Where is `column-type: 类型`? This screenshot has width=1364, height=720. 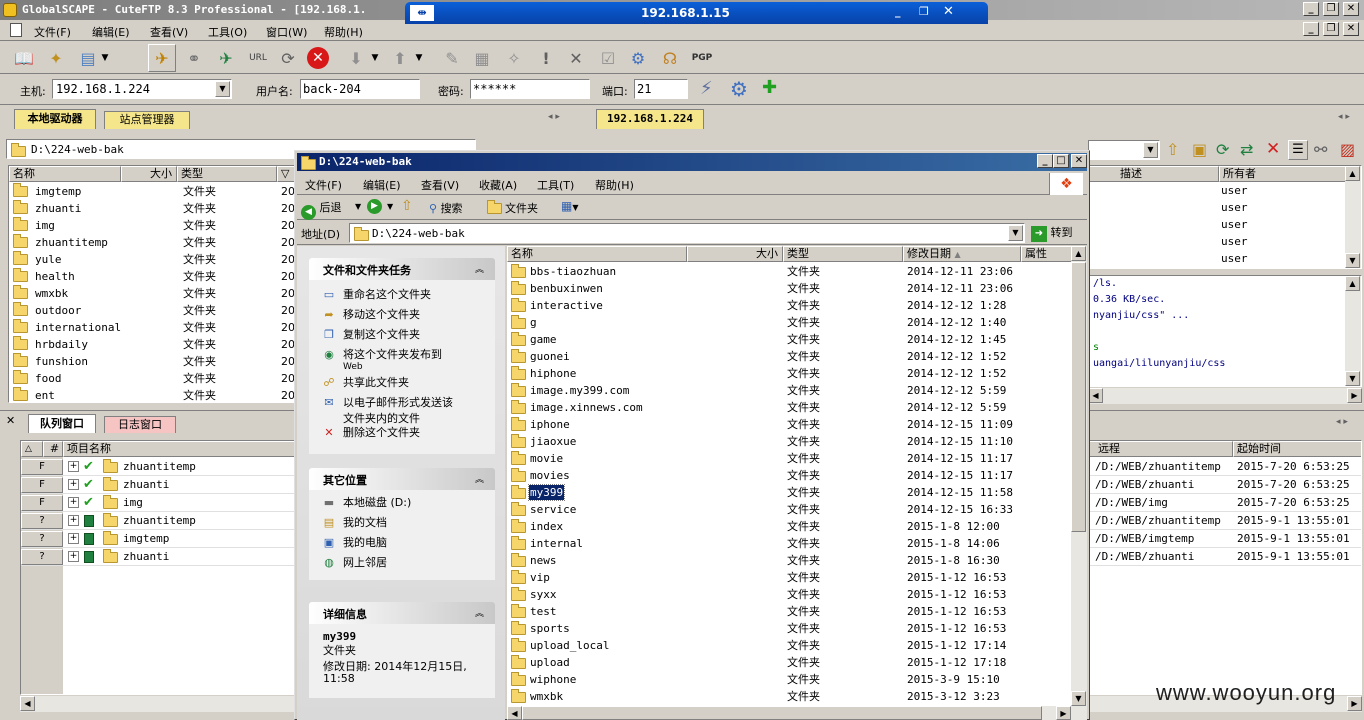 column-type: 类型 is located at coordinates (843, 254).